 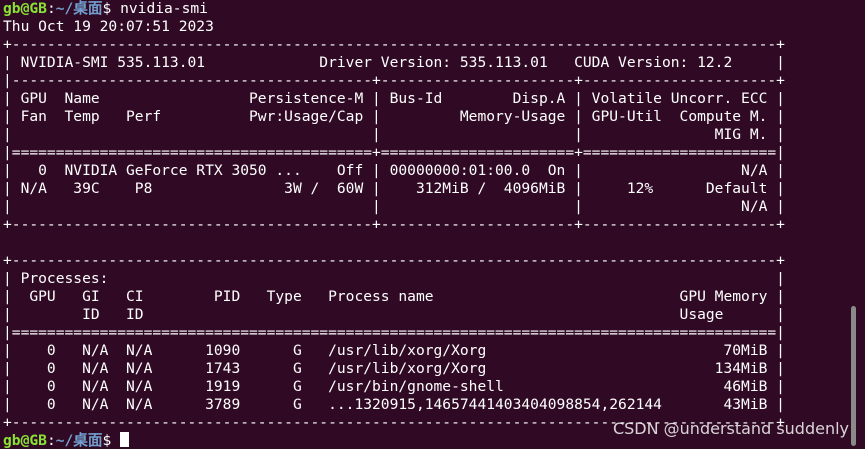 What do you see at coordinates (159, 8) in the screenshot?
I see `command-text: nvidia-smi` at bounding box center [159, 8].